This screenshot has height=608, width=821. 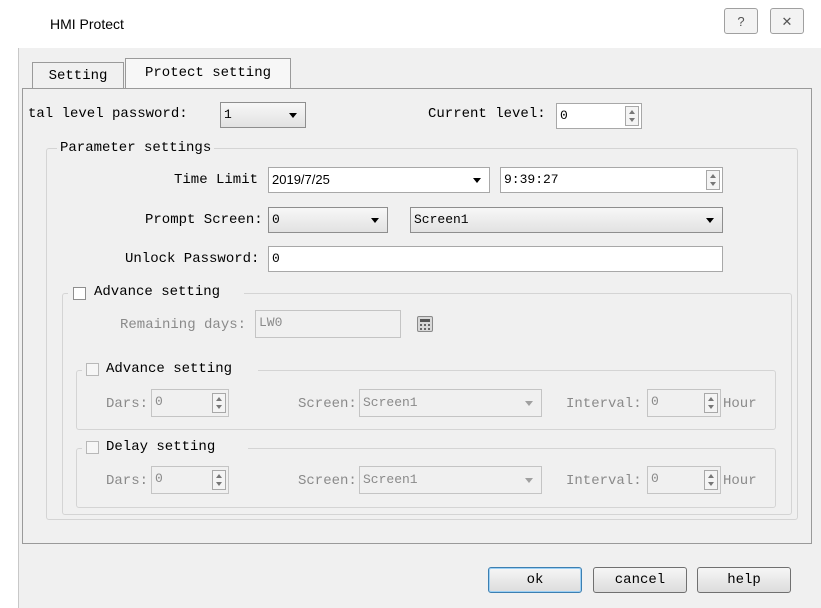 I want to click on ok-button: ok, so click(x=535, y=580).